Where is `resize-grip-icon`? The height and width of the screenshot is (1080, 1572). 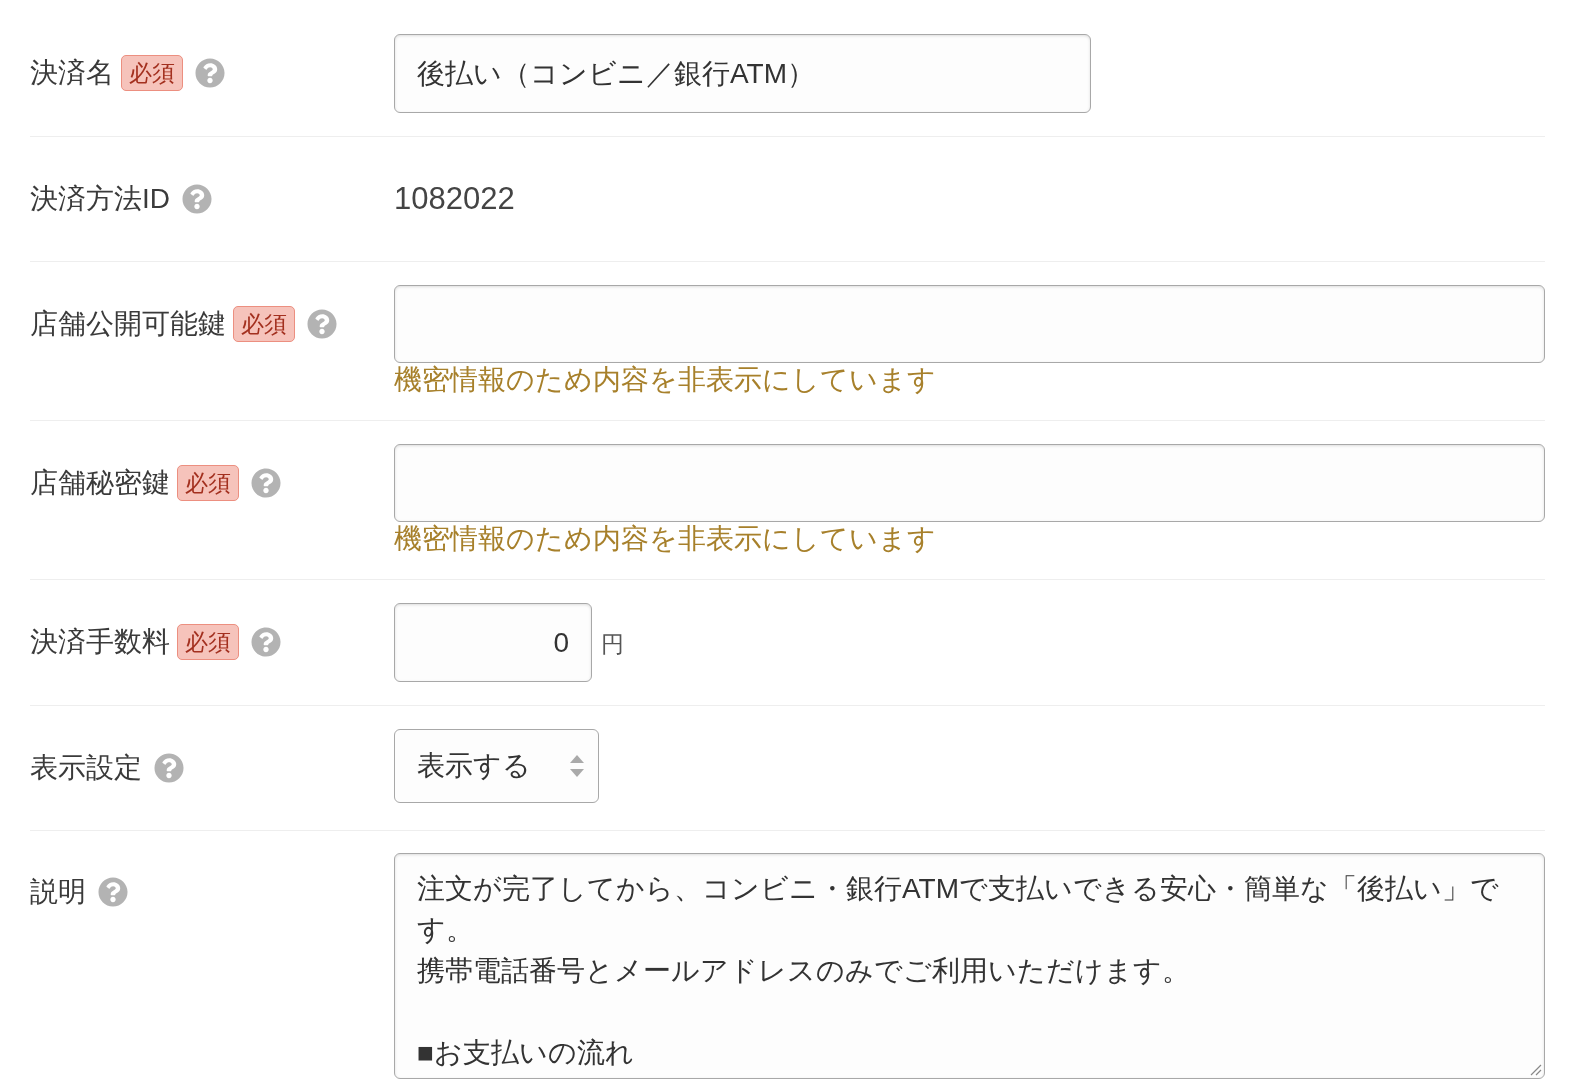 resize-grip-icon is located at coordinates (1536, 1070).